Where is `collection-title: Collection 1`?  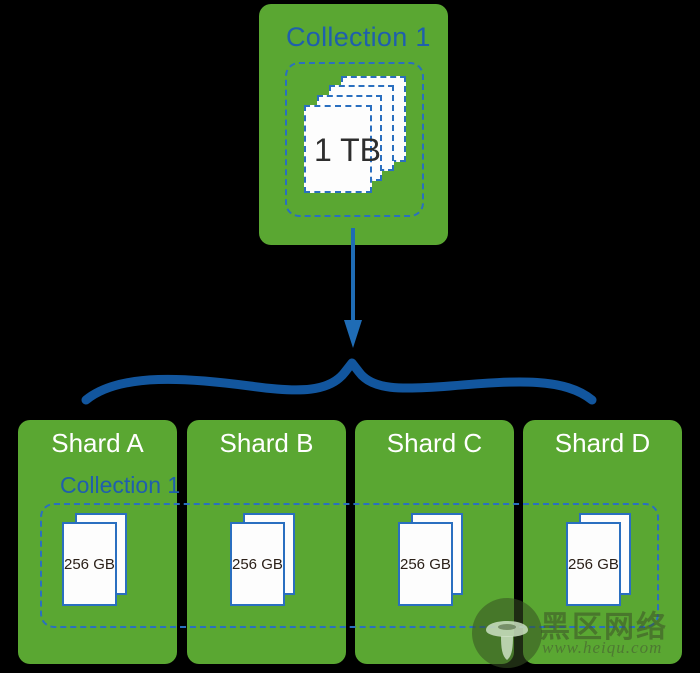 collection-title: Collection 1 is located at coordinates (358, 37).